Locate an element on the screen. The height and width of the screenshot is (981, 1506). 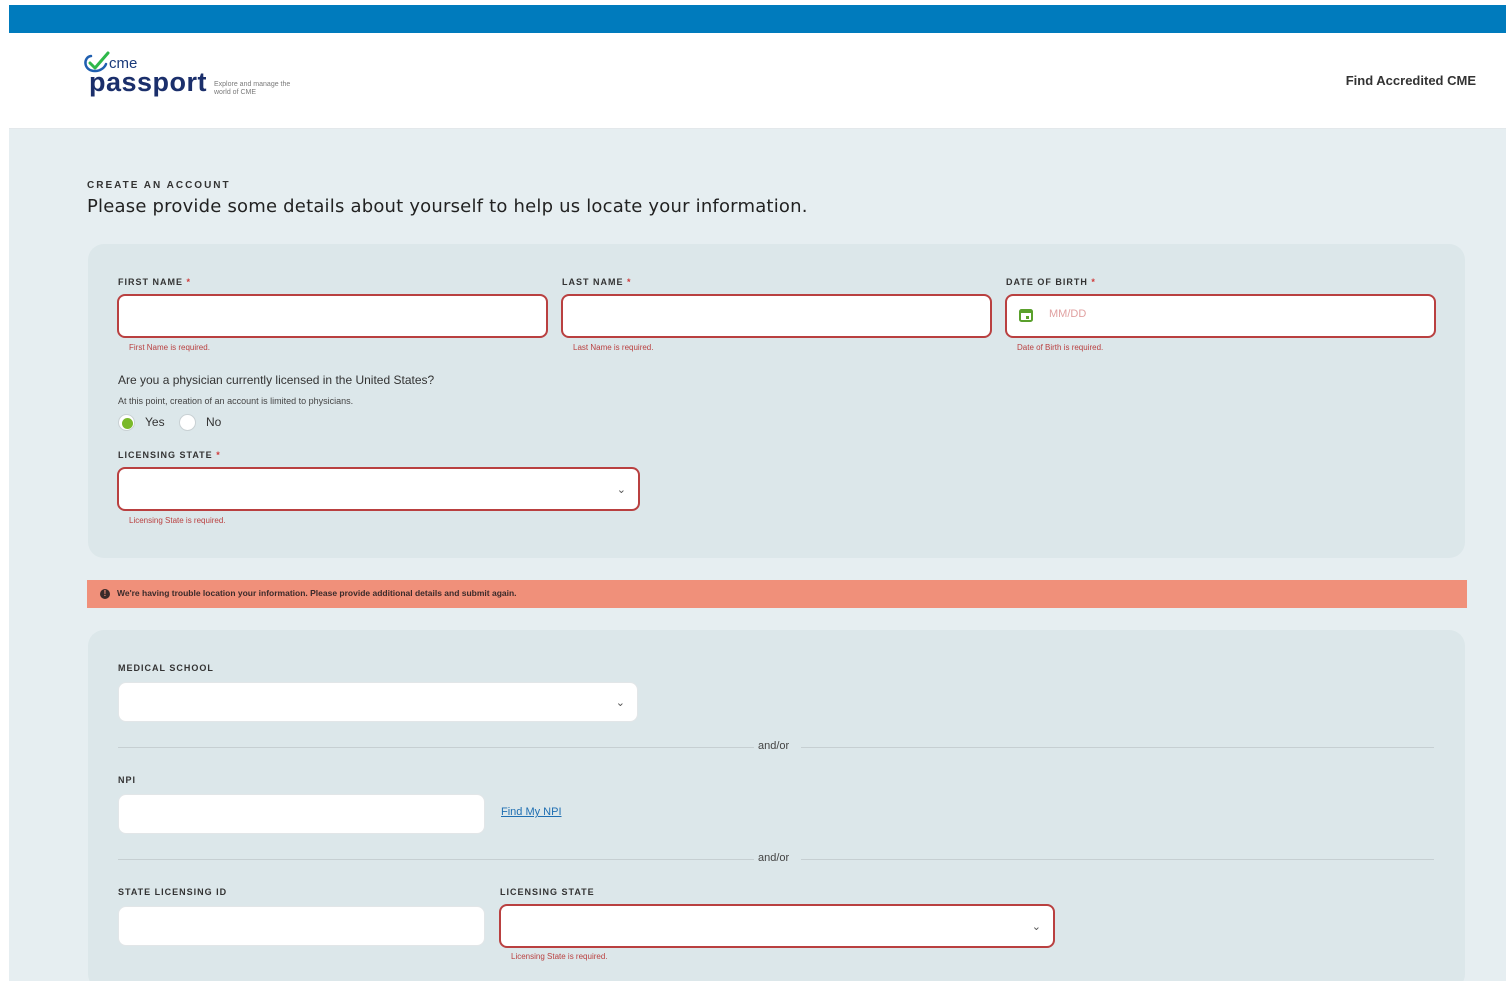
licensing-state-2-label: LICENSING STATE is located at coordinates (547, 892).